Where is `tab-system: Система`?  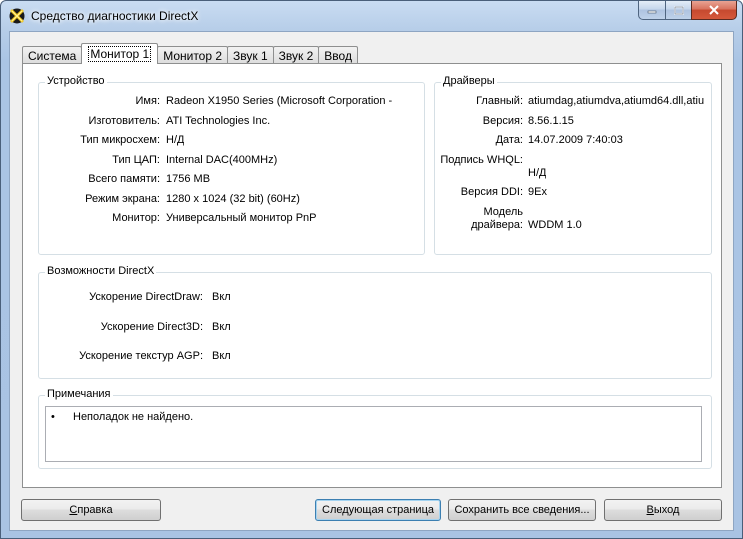 tab-system: Система is located at coordinates (52, 55).